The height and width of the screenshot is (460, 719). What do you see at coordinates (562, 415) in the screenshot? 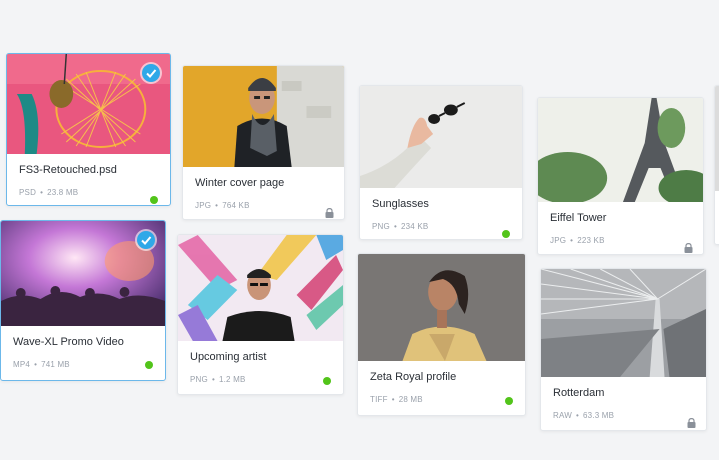
I see `file-type: RAW` at bounding box center [562, 415].